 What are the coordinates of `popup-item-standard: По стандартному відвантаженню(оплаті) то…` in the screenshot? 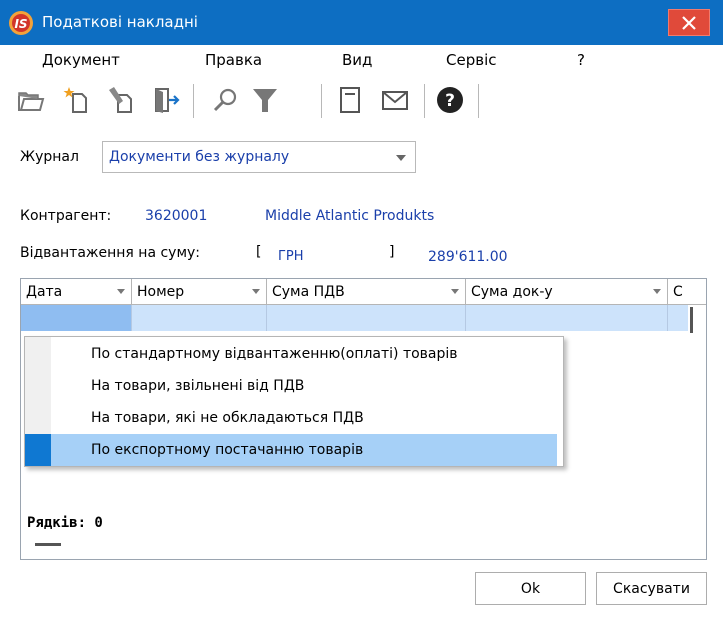 It's located at (291, 354).